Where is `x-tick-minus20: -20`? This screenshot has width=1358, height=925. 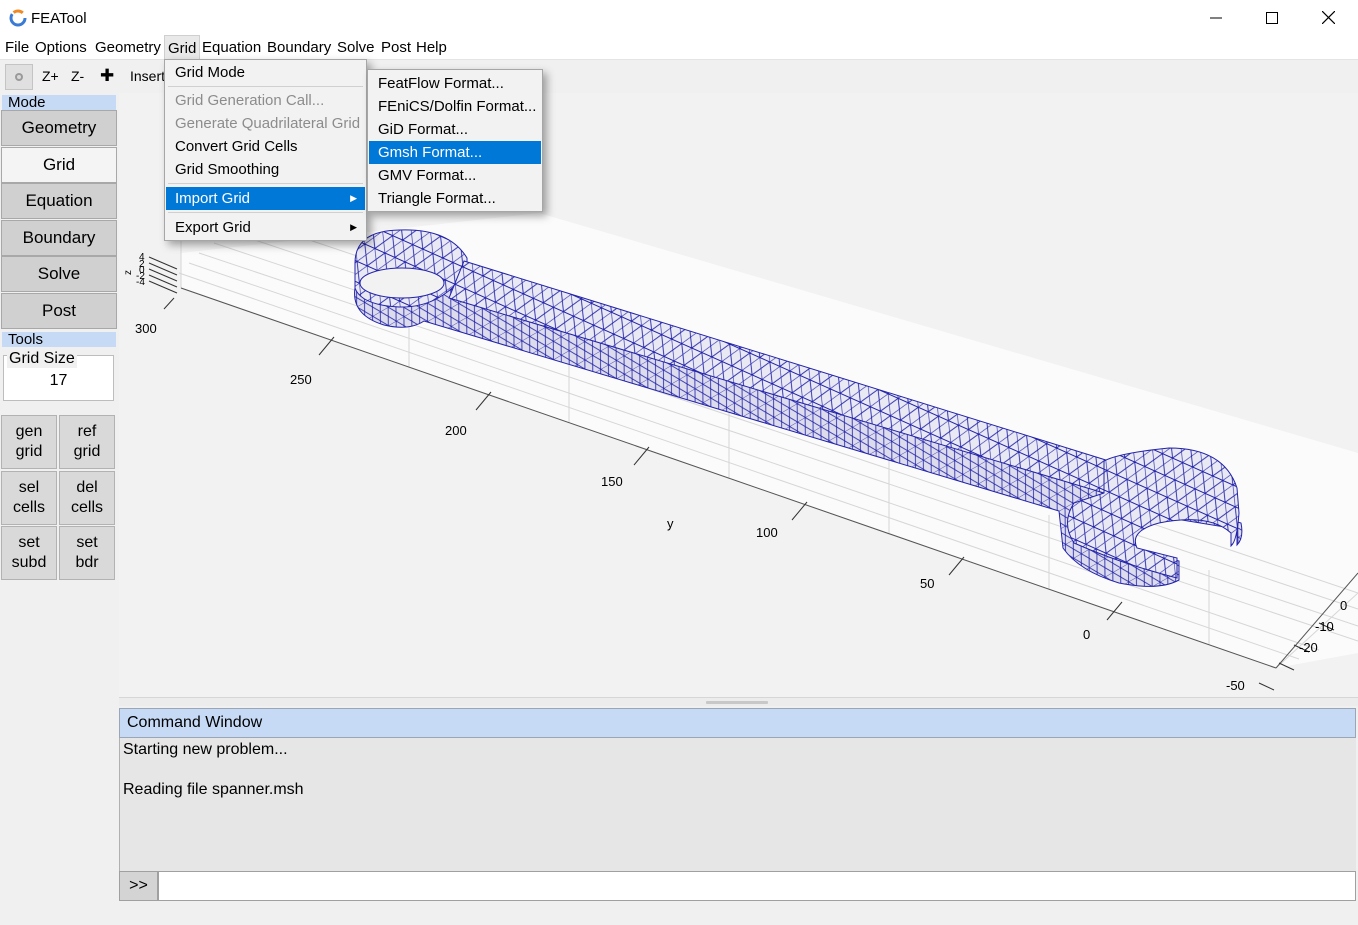
x-tick-minus20: -20 is located at coordinates (1308, 647).